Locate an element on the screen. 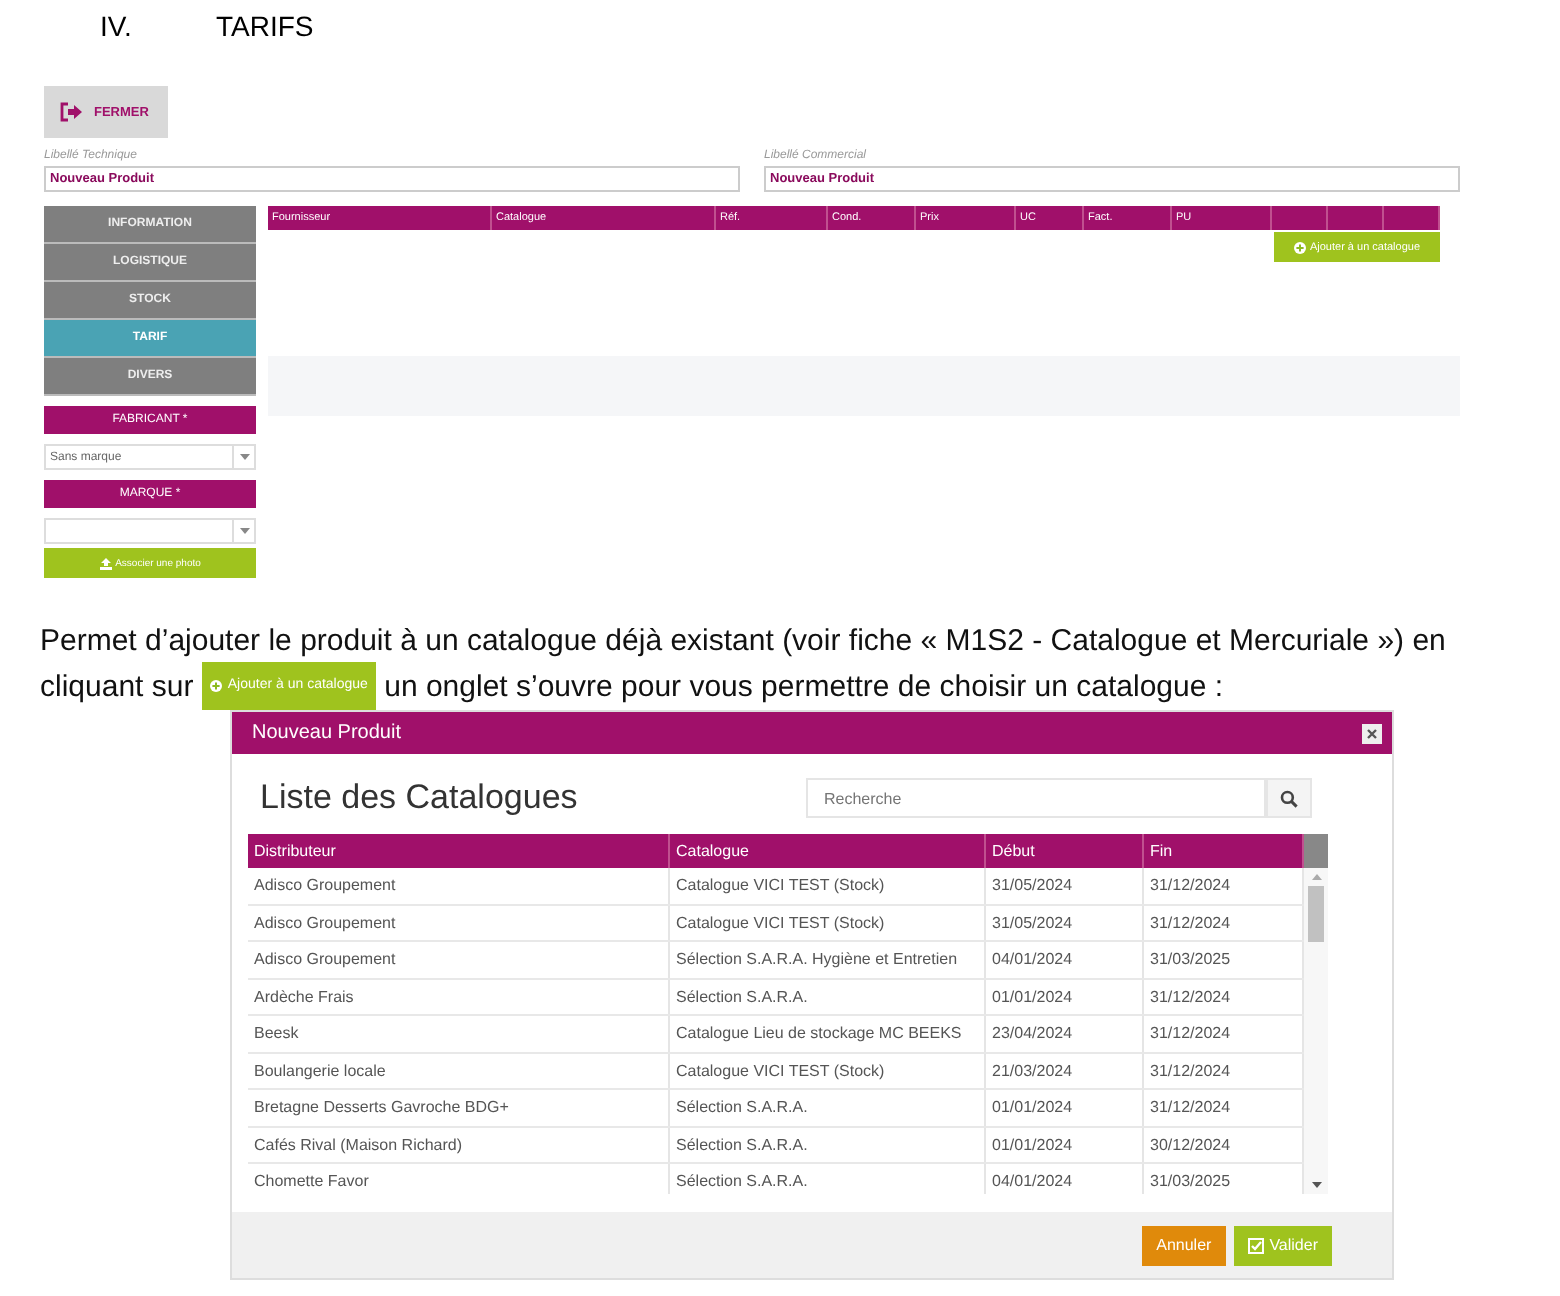 This screenshot has width=1560, height=1296. section-title: TARIFS is located at coordinates (265, 28).